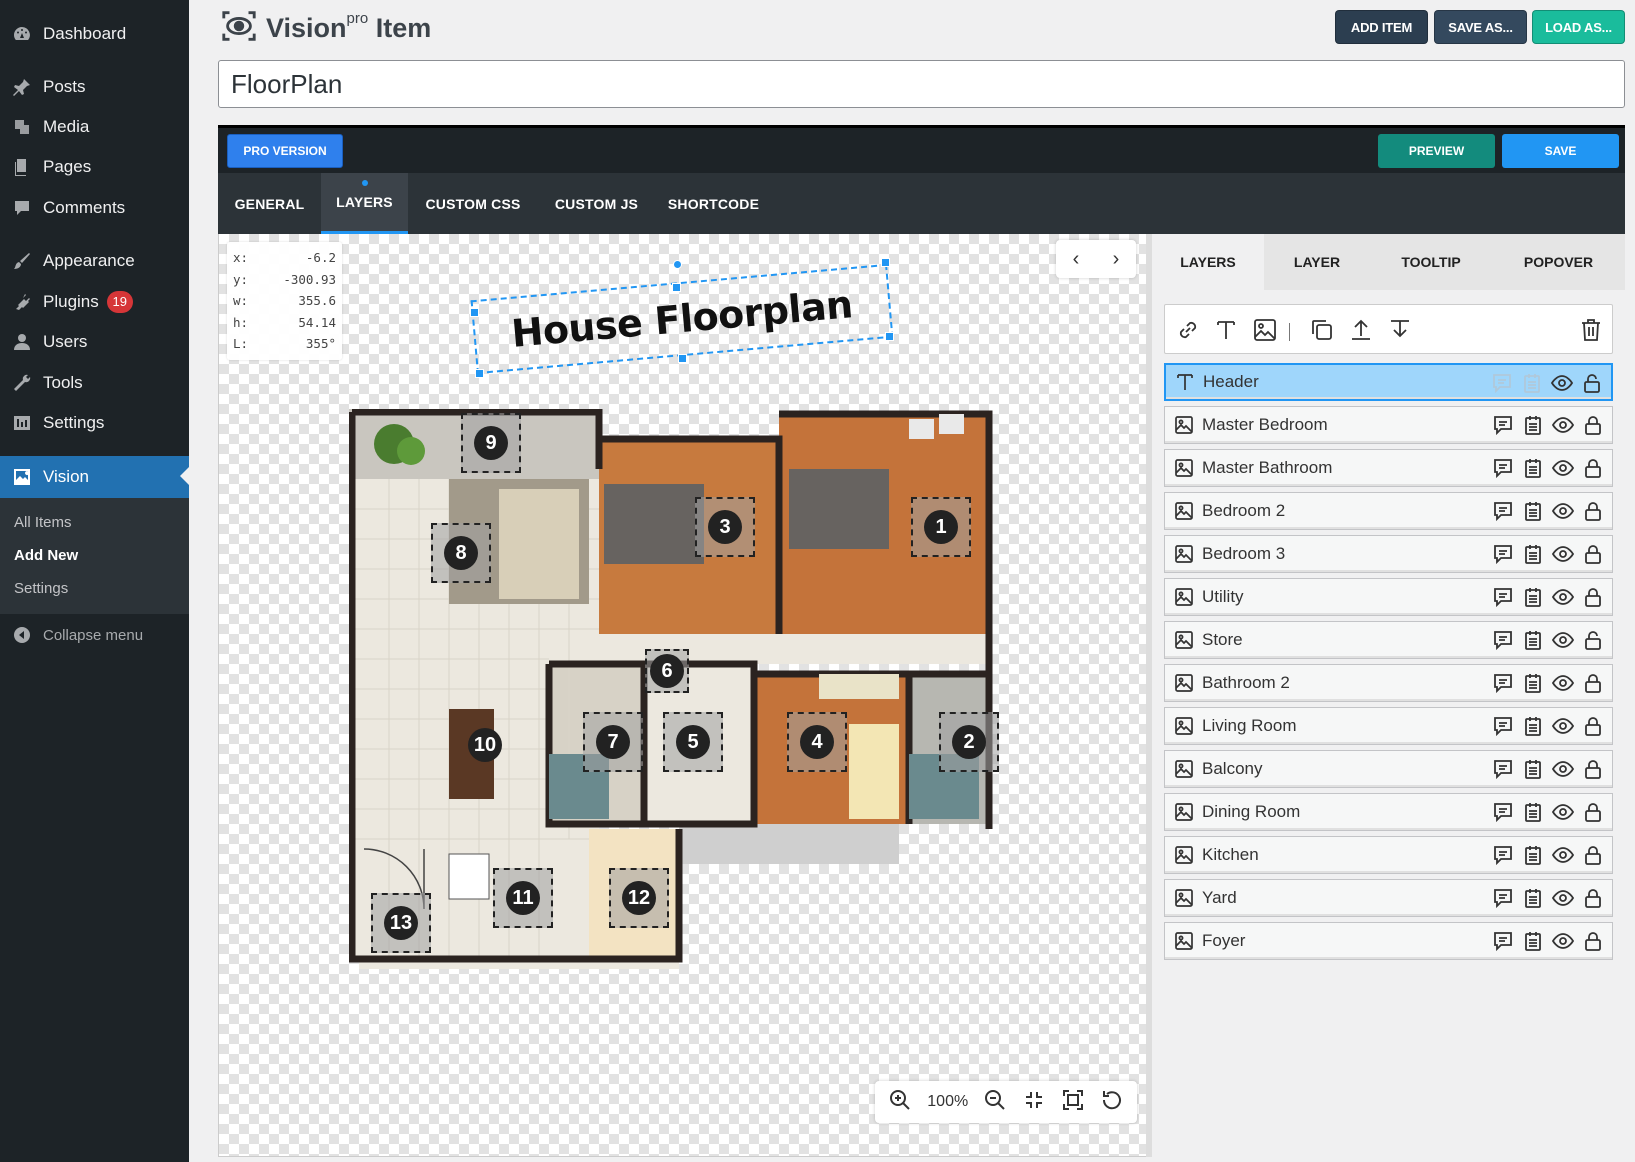  What do you see at coordinates (1388, 898) in the screenshot?
I see `layer-row: Yard` at bounding box center [1388, 898].